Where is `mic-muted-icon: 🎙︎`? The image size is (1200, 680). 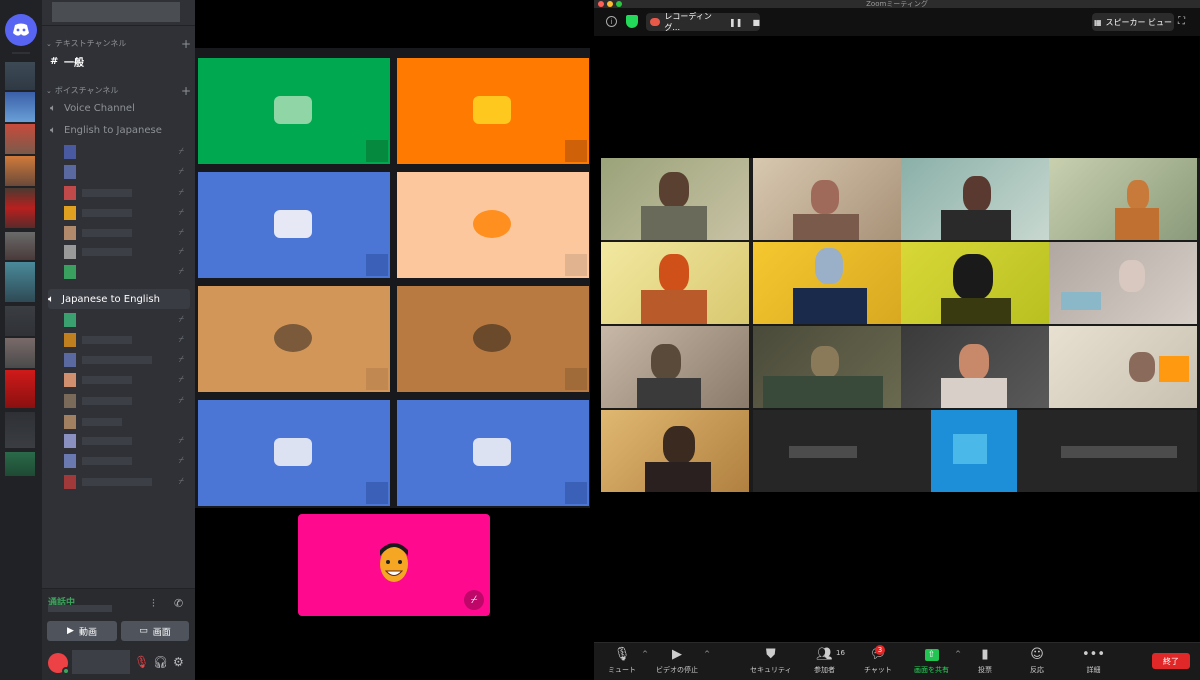 mic-muted-icon: 🎙︎ is located at coordinates (141, 662).